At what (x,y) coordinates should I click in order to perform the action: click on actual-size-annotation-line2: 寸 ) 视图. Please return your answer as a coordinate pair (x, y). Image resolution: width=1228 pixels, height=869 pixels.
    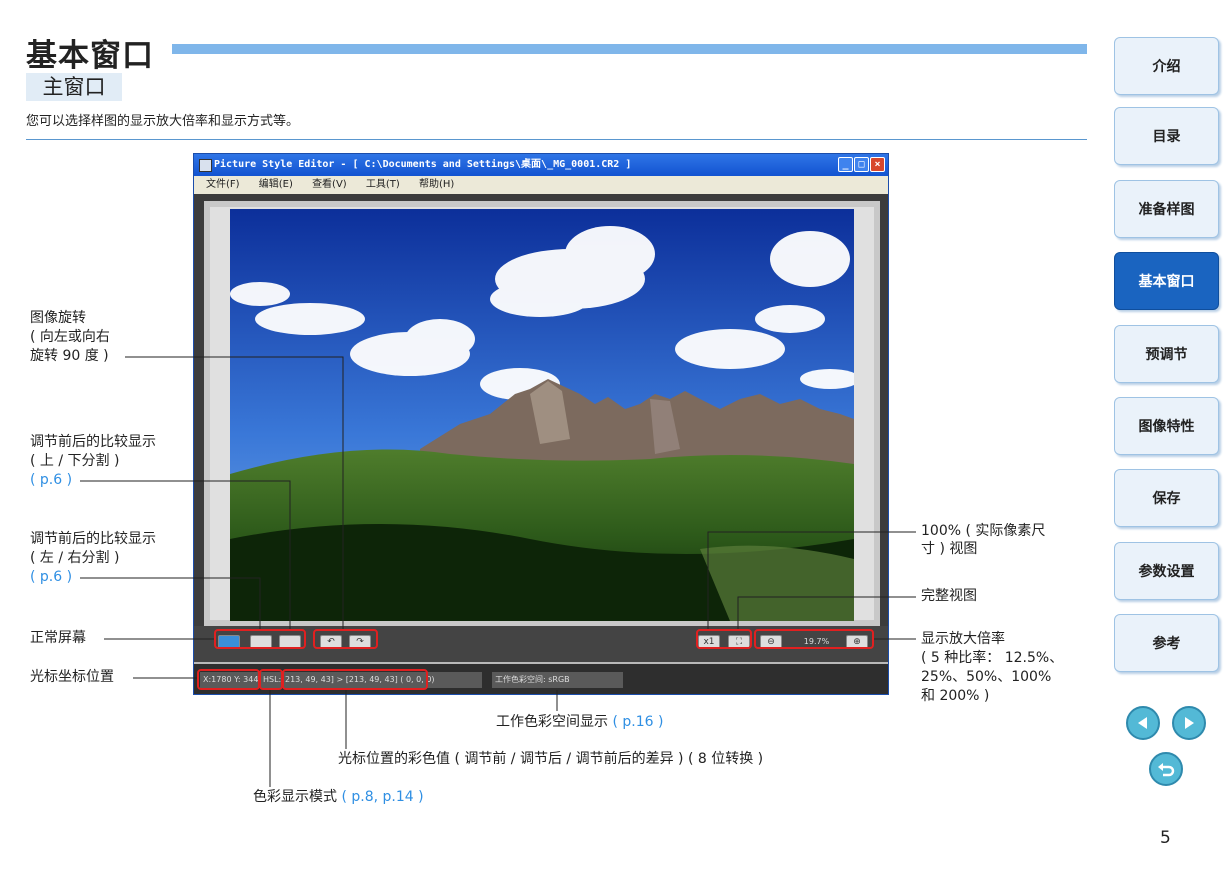
    Looking at the image, I should click on (949, 549).